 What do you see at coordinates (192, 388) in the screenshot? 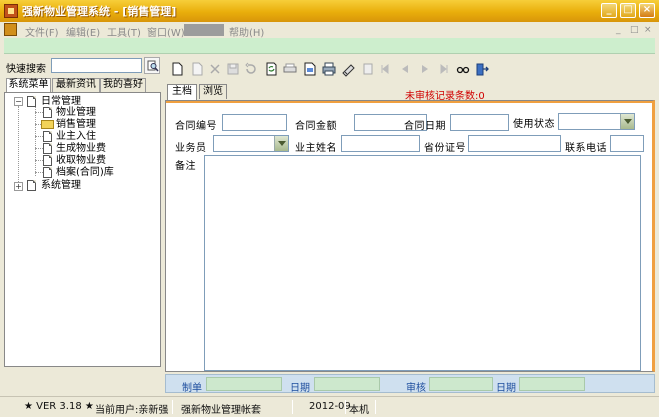
I see `maker-label: 制单` at bounding box center [192, 388].